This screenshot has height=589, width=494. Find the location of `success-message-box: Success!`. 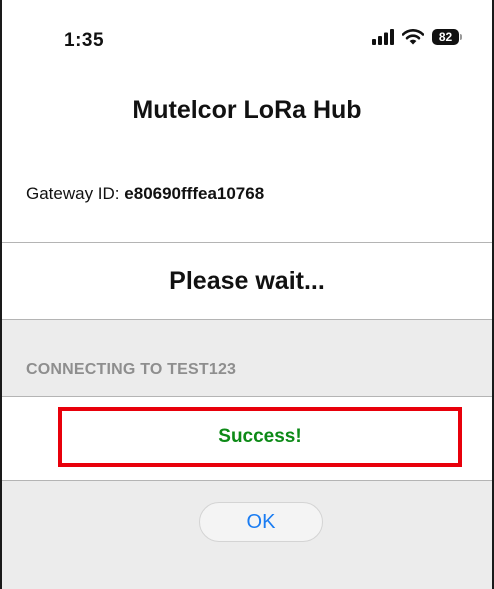

success-message-box: Success! is located at coordinates (260, 437).